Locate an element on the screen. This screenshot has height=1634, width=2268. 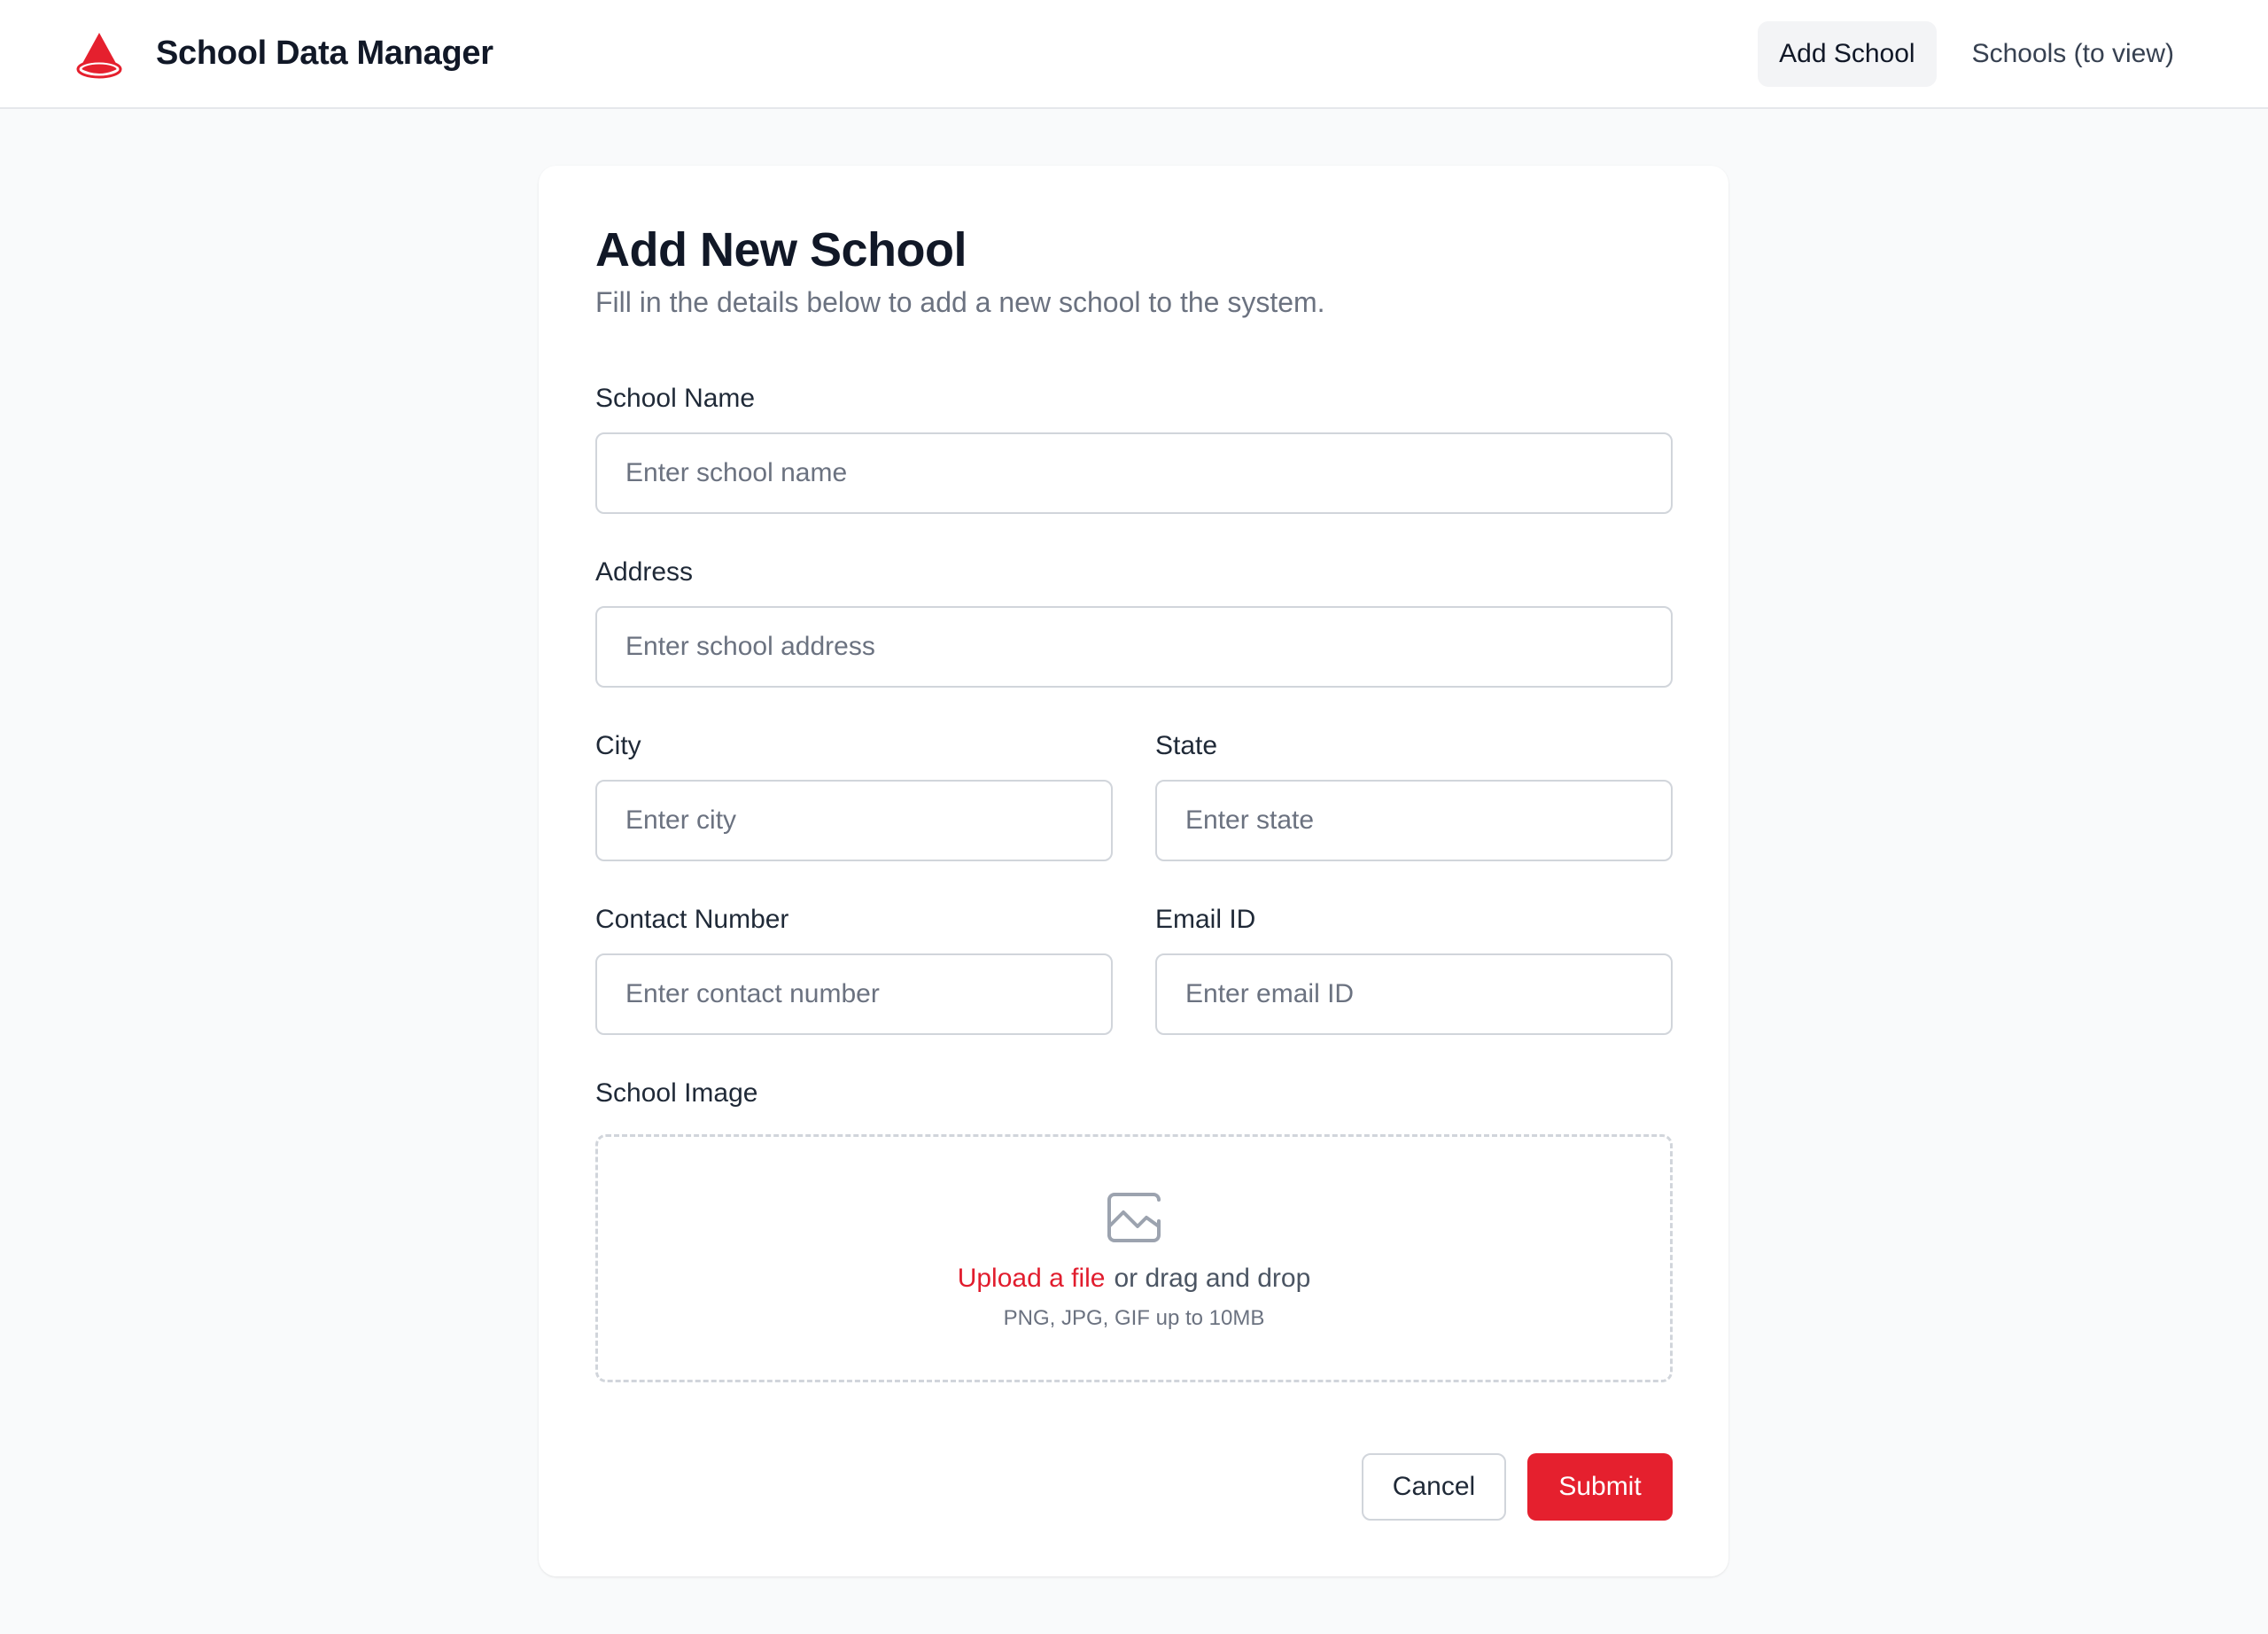
brand: School Data Manager is located at coordinates (283, 54).